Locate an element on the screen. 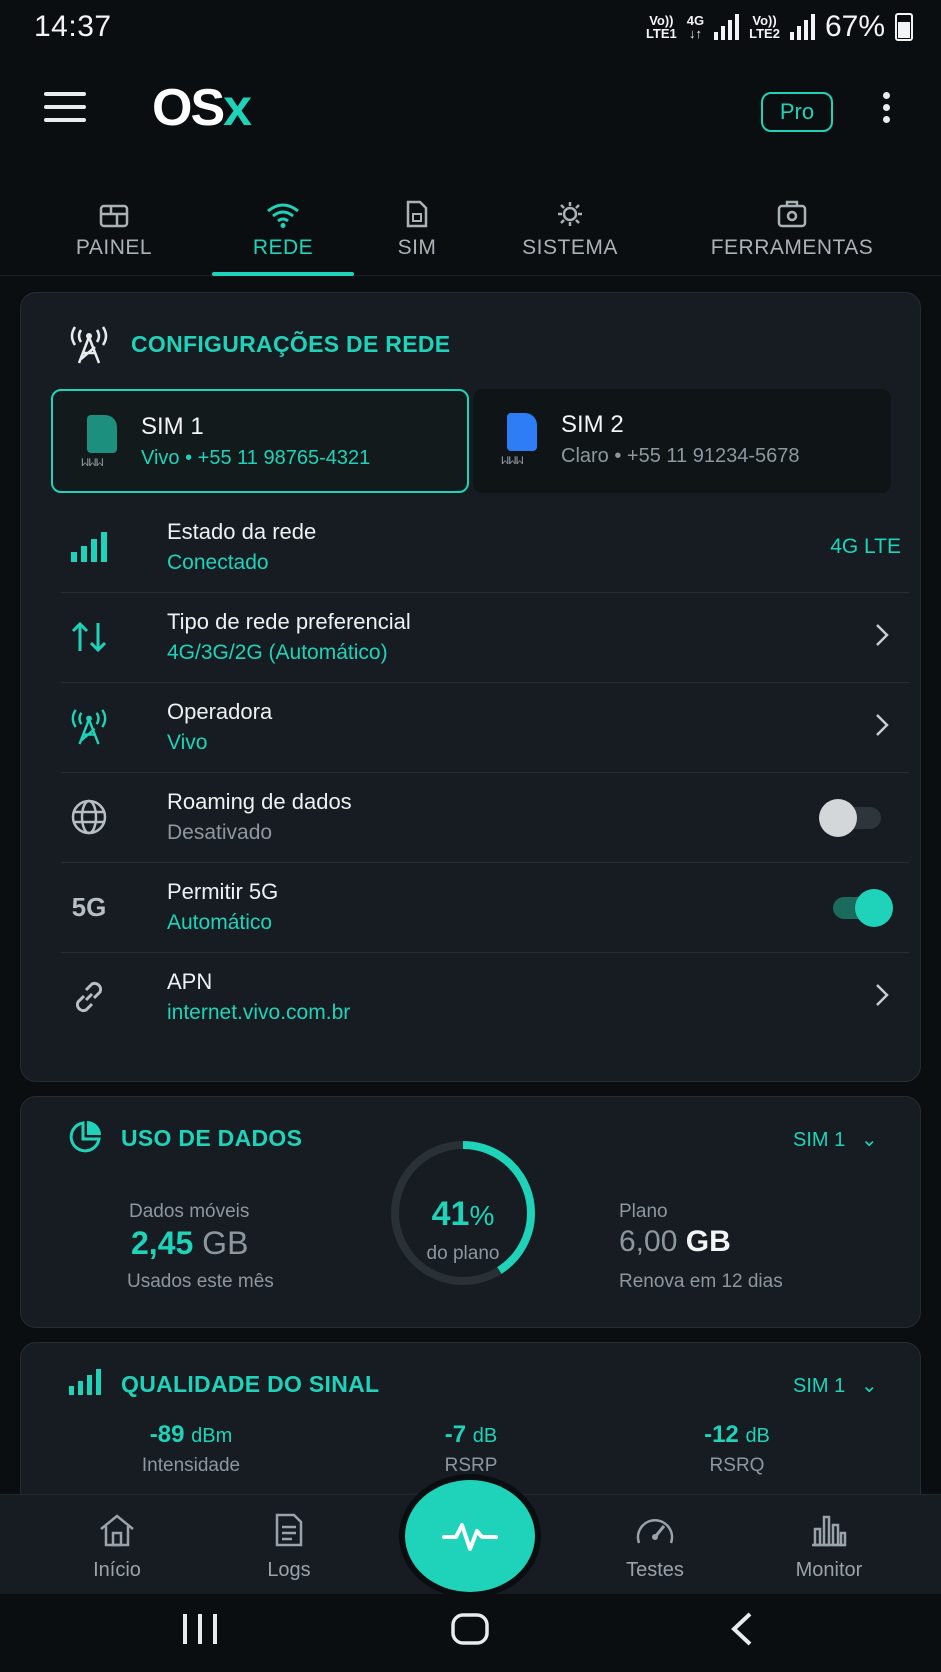 This screenshot has width=941, height=1672. sim1-tile: ᥕᥕᥕ SIM 1 Vivo • +55 11 98765-4321 is located at coordinates (260, 441).